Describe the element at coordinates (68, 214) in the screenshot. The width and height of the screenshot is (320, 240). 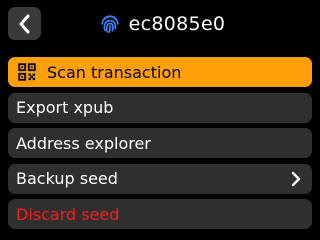
I see `menu-item-label: Discard seed` at that location.